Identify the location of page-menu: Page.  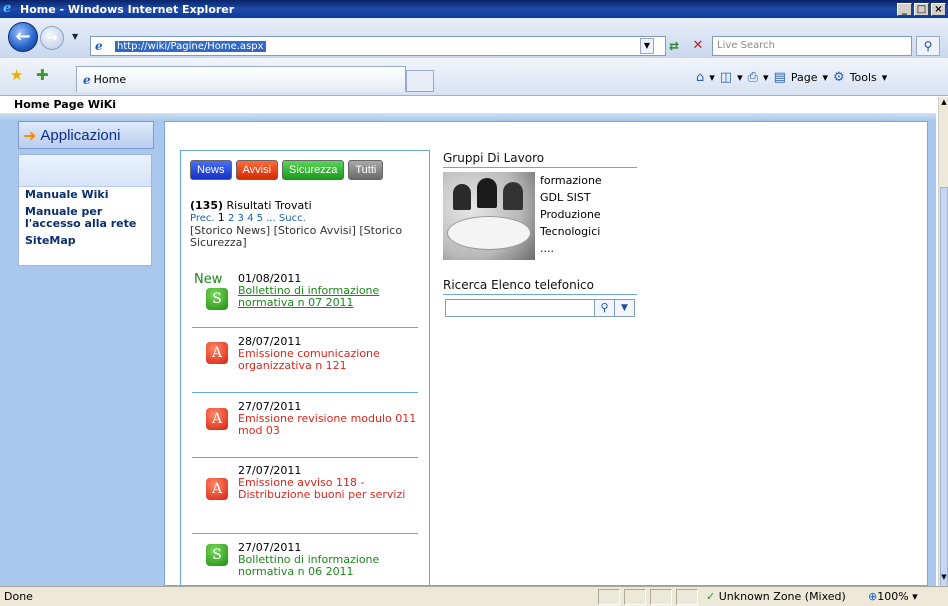
(804, 77).